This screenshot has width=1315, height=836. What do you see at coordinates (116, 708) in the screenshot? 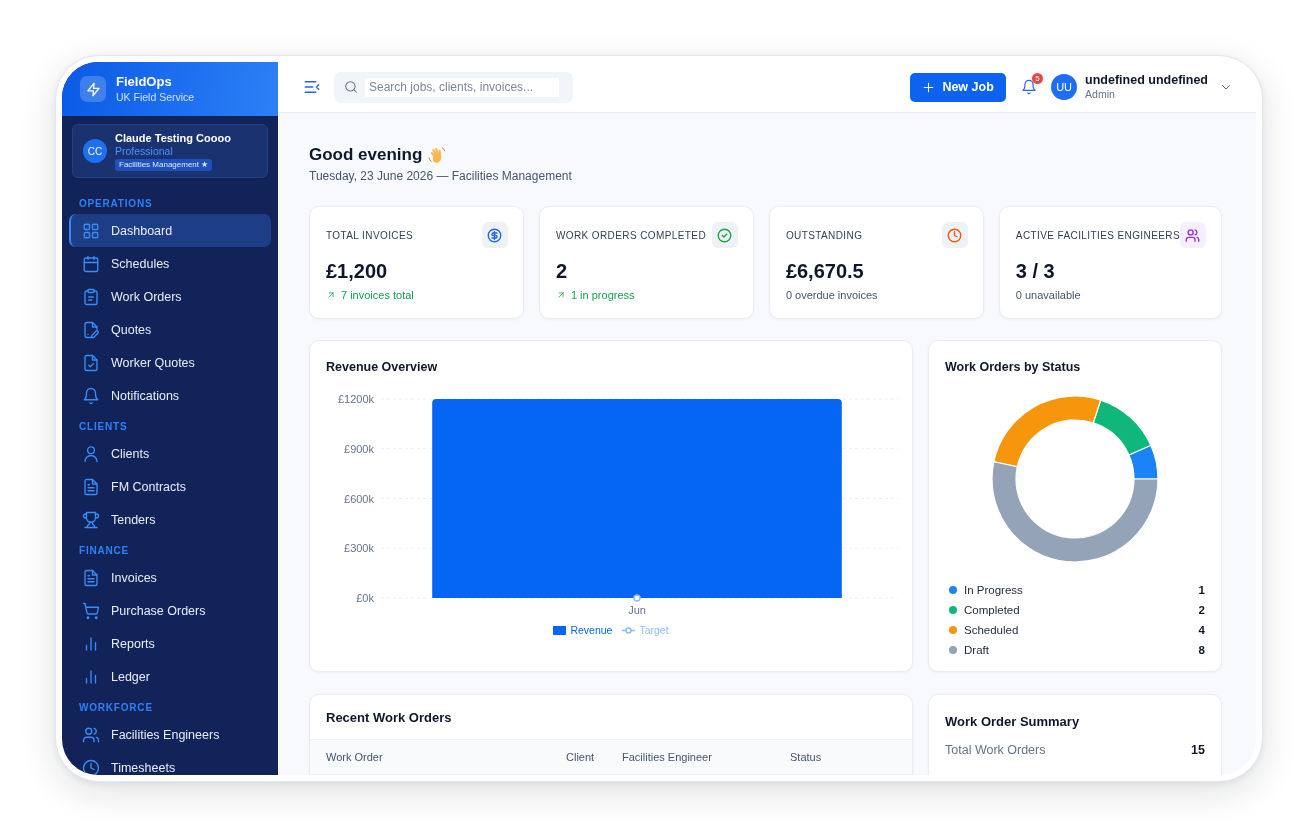
I see `nav-section-label: WORKFORCE` at bounding box center [116, 708].